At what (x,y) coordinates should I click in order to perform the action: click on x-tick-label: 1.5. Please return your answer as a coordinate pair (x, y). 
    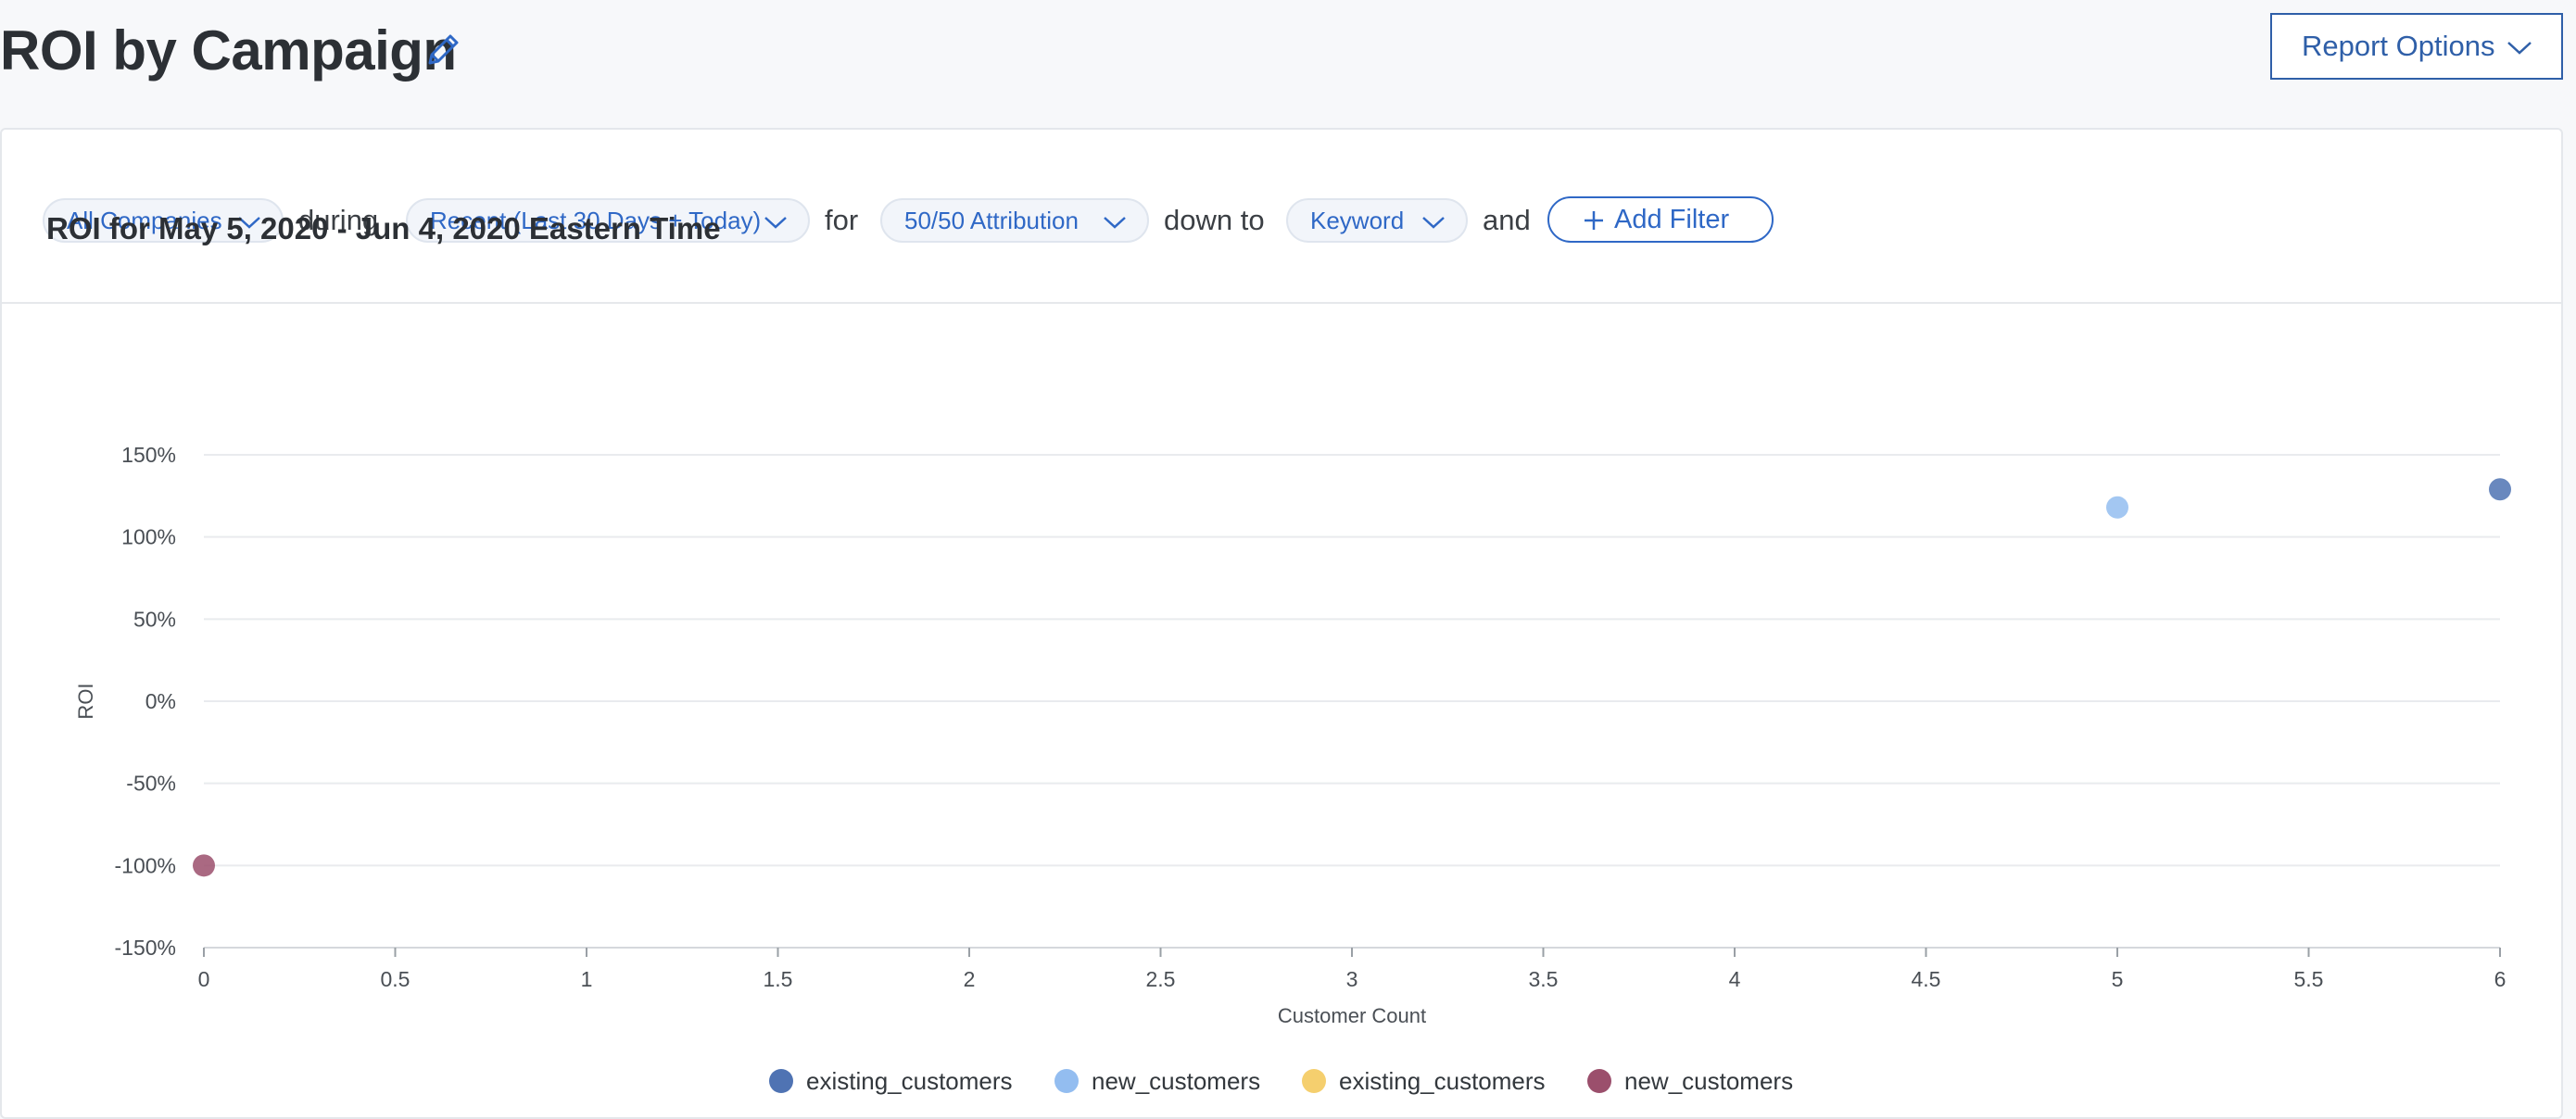
    Looking at the image, I should click on (778, 979).